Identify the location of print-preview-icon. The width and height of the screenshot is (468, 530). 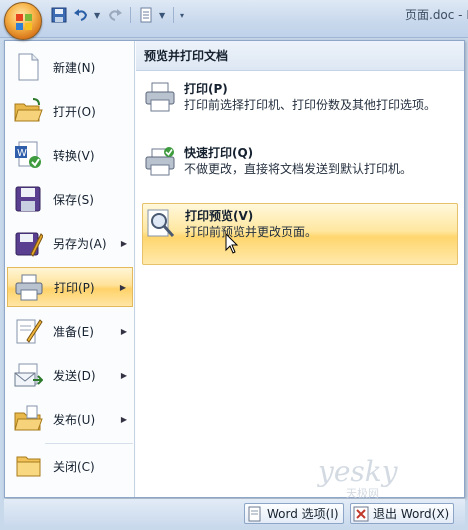
(161, 224).